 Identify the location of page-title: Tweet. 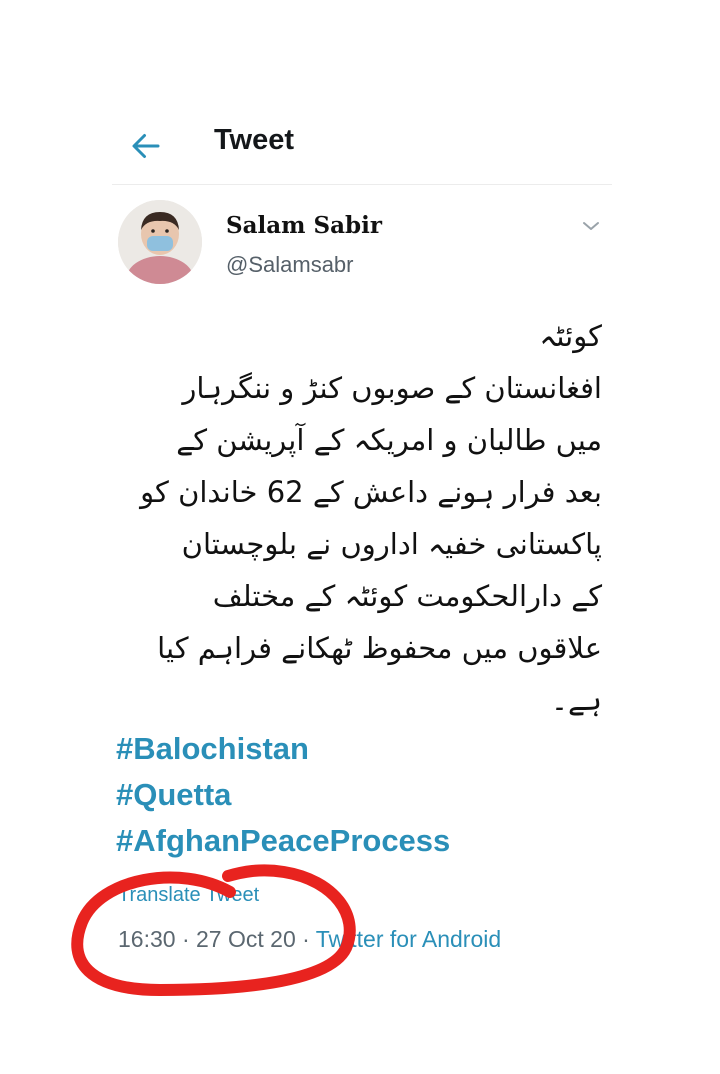
(254, 140).